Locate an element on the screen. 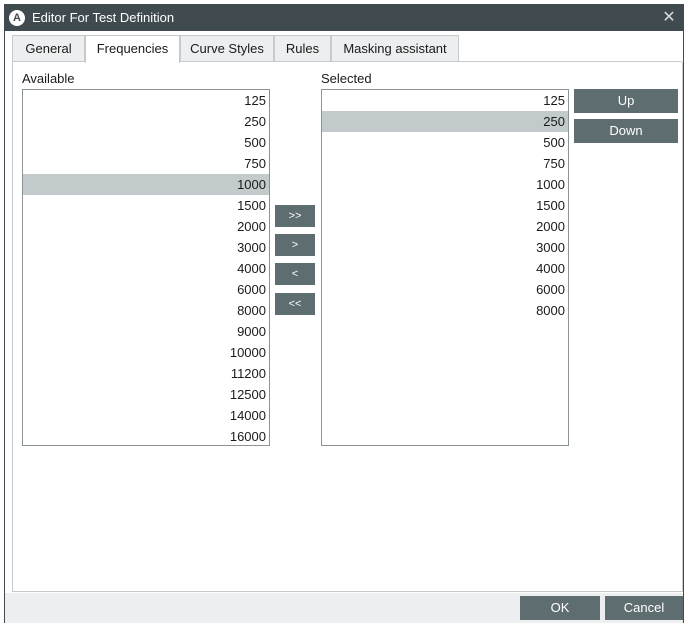  tab-curve-styles: Curve Styles is located at coordinates (227, 48).